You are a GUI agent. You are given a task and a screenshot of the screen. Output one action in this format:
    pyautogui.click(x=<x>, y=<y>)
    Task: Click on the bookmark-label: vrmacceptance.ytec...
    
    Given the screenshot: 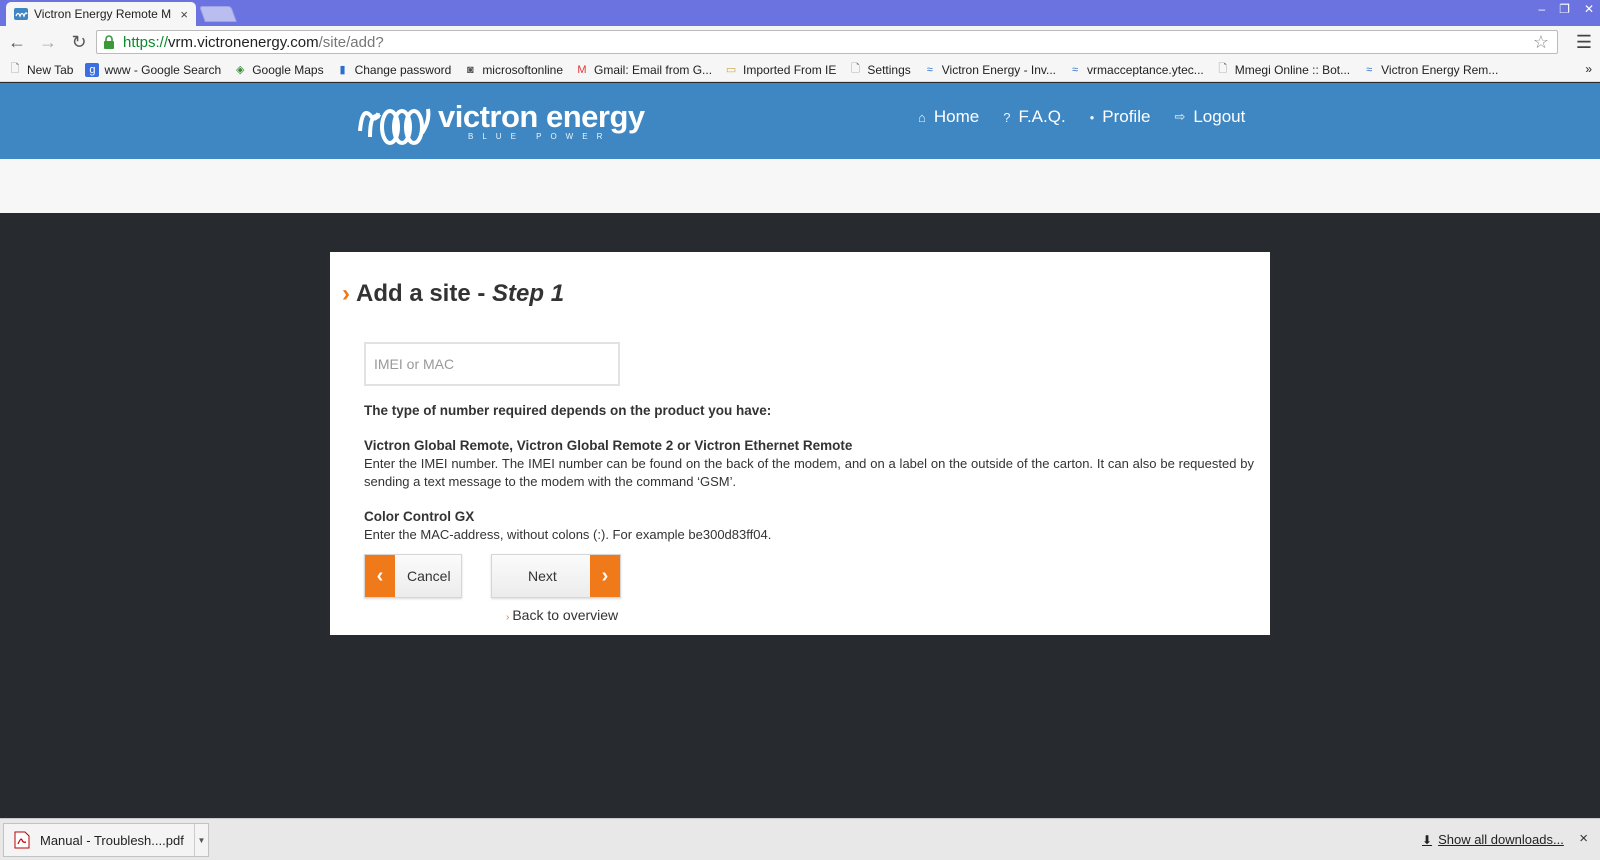 What is the action you would take?
    pyautogui.click(x=1145, y=69)
    